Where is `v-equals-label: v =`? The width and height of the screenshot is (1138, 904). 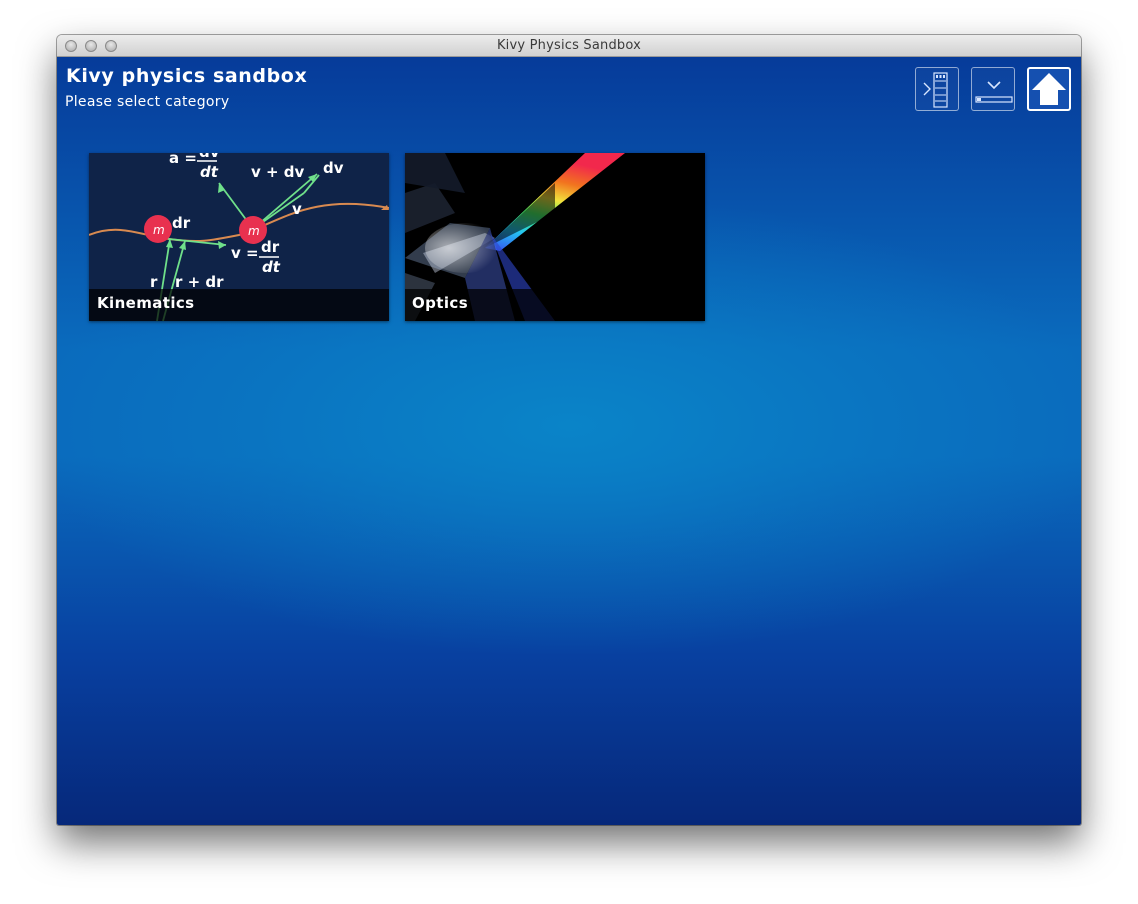 v-equals-label: v = is located at coordinates (245, 253).